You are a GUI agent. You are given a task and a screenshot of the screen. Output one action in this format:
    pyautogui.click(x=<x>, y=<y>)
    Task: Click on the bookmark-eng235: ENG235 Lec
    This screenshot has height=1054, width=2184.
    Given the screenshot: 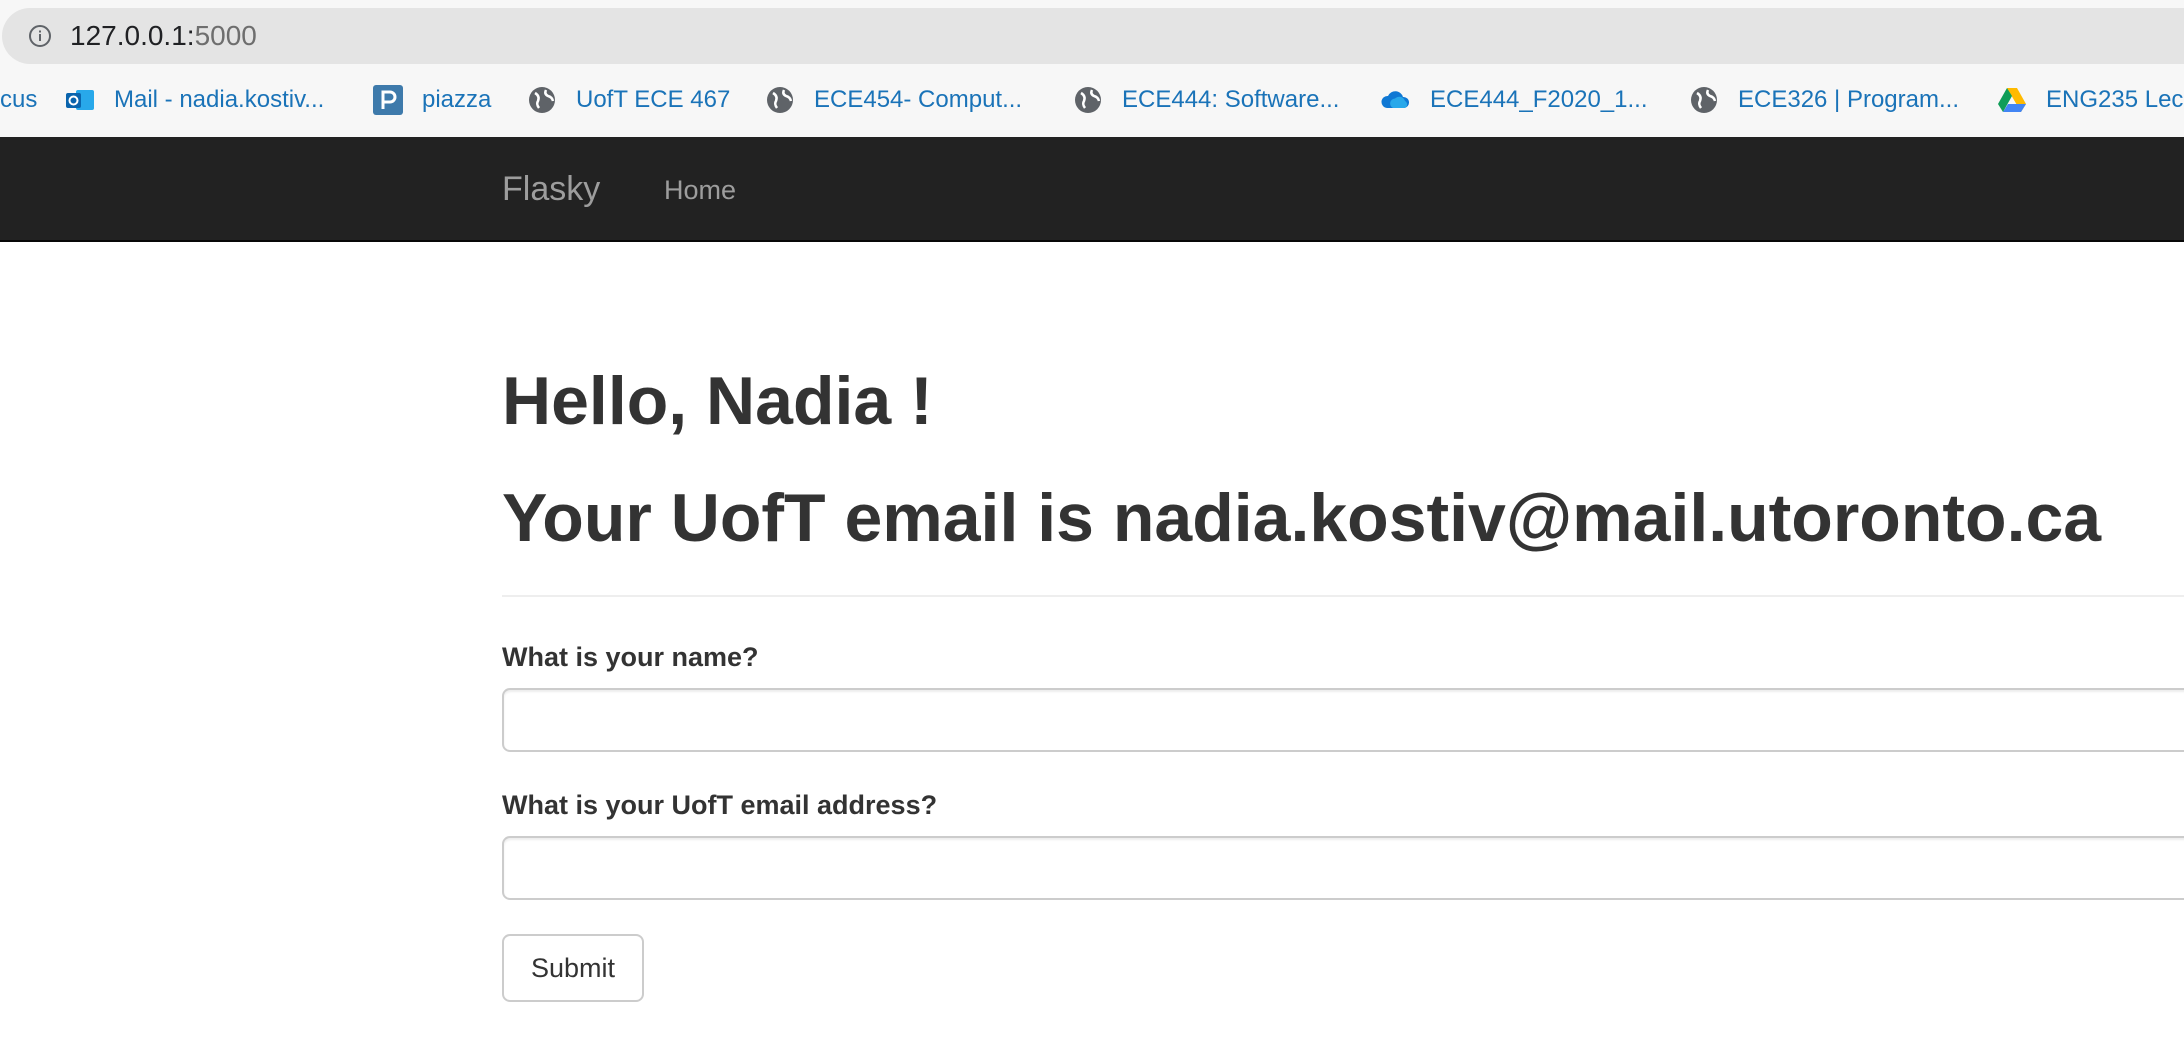 What is the action you would take?
    pyautogui.click(x=2089, y=100)
    